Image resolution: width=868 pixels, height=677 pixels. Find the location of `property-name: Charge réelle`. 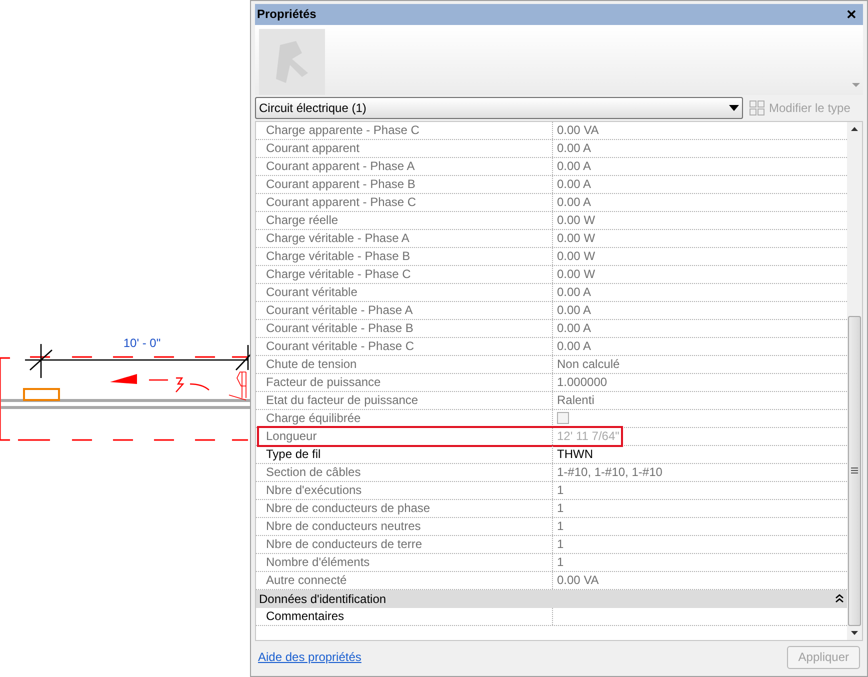

property-name: Charge réelle is located at coordinates (404, 220).